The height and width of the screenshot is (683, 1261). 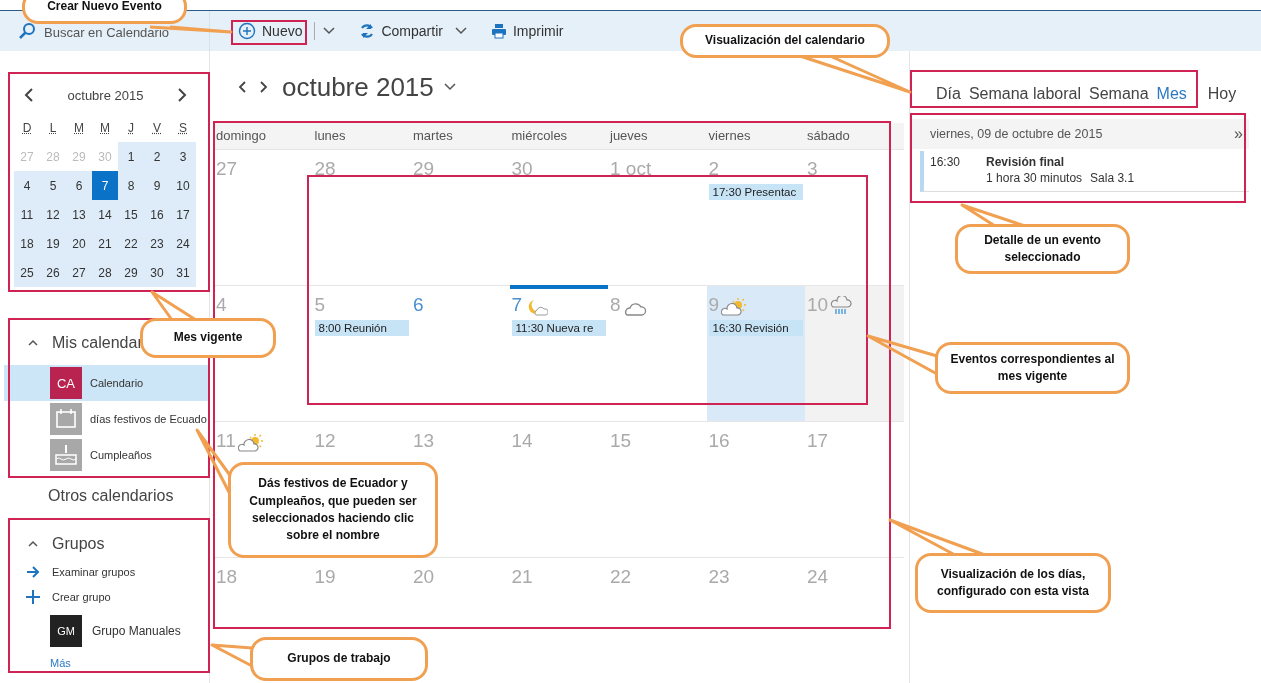 What do you see at coordinates (27, 128) in the screenshot?
I see `weekday-label: D` at bounding box center [27, 128].